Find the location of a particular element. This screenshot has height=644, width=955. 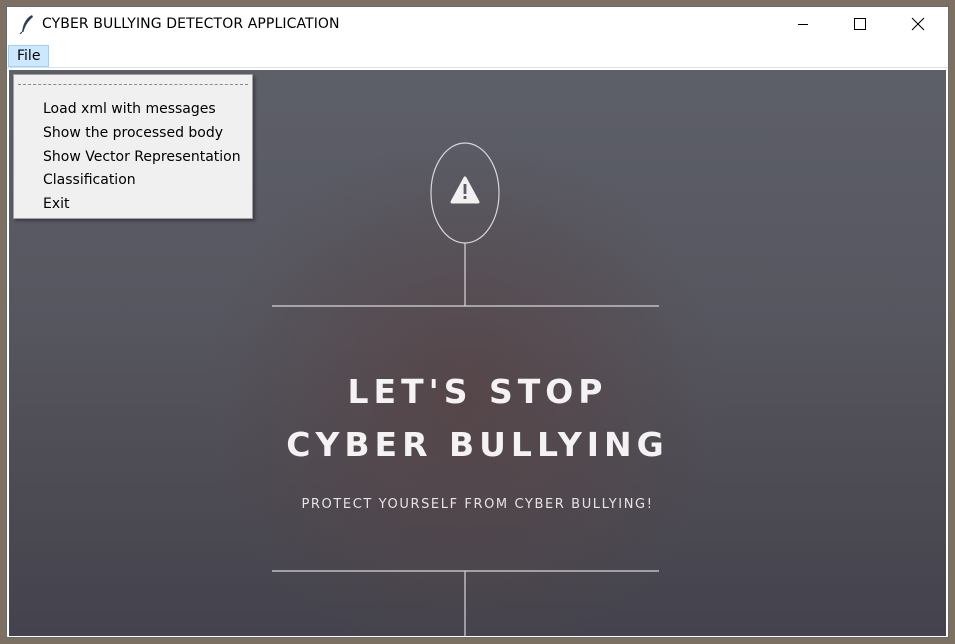

menu-item-exit: Exit is located at coordinates (56, 204).